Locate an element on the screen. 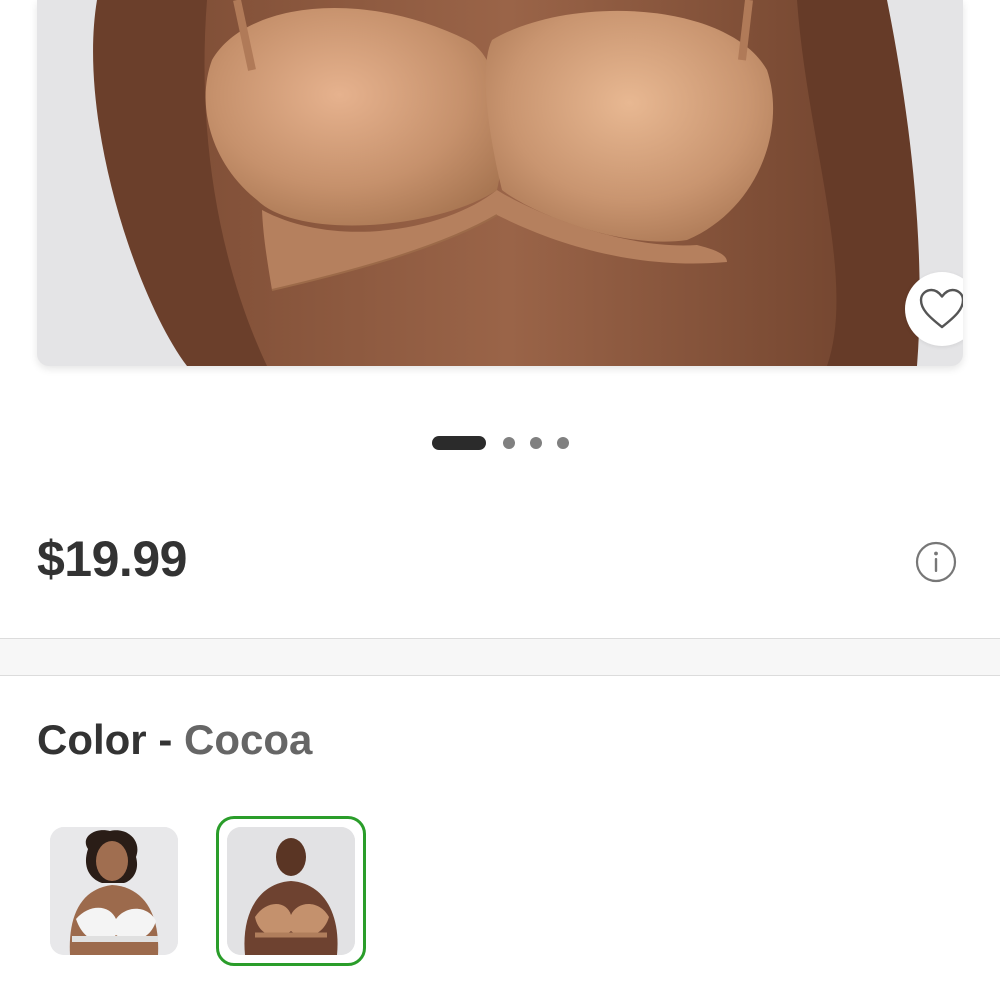 The image size is (1000, 1000). color-swatch-white is located at coordinates (114, 891).